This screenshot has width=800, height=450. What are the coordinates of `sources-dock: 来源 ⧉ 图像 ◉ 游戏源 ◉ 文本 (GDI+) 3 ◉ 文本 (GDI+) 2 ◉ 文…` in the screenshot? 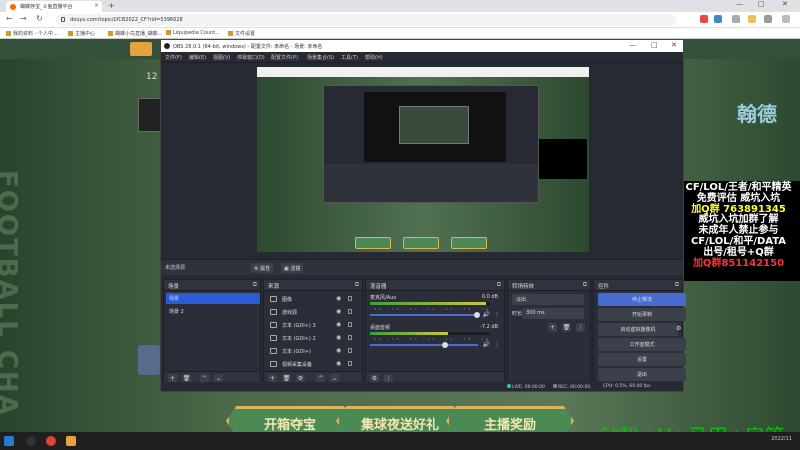 It's located at (313, 332).